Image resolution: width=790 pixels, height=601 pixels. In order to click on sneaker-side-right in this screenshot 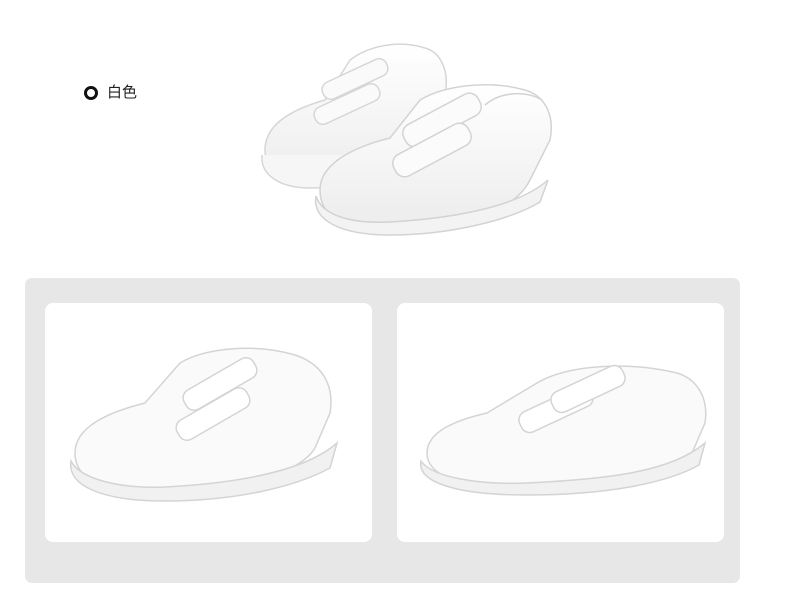, I will do `click(563, 430)`.